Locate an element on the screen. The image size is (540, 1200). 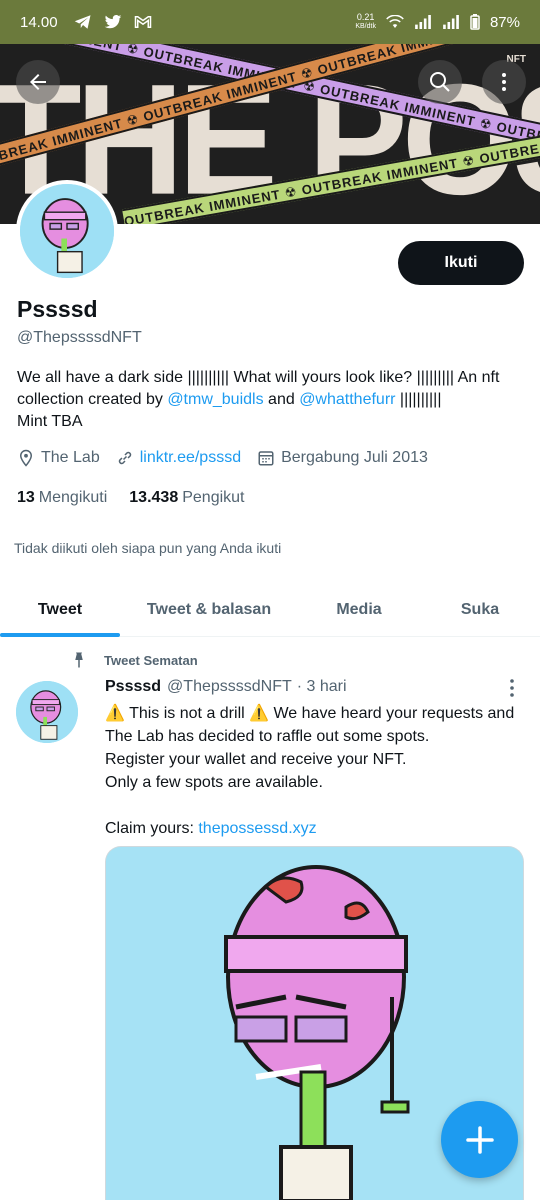
profile-handle: @ThepssssdNFT is located at coordinates (79, 337).